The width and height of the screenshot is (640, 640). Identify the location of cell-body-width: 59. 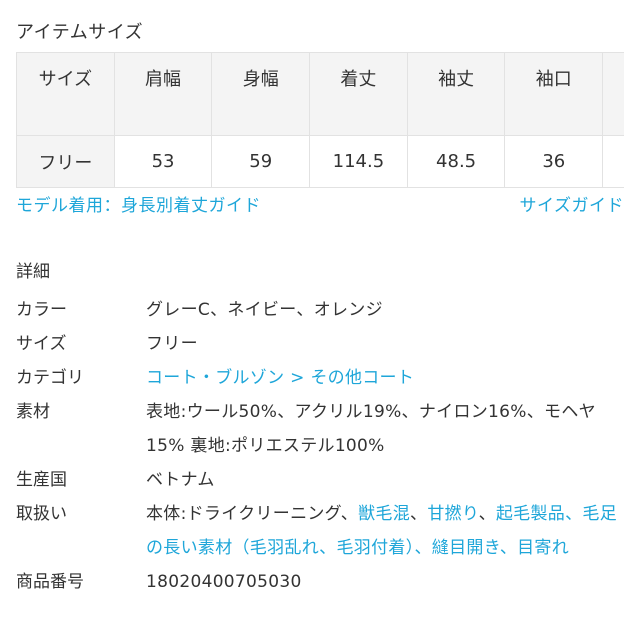
(261, 161).